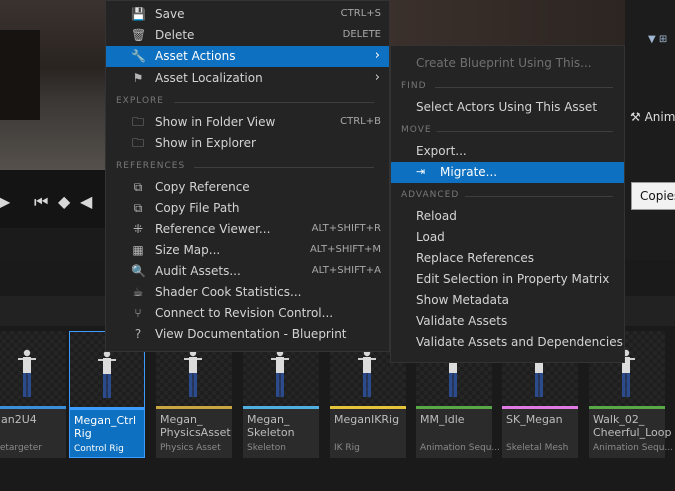 The image size is (675, 491). I want to click on asset-type: Control Rig, so click(99, 449).